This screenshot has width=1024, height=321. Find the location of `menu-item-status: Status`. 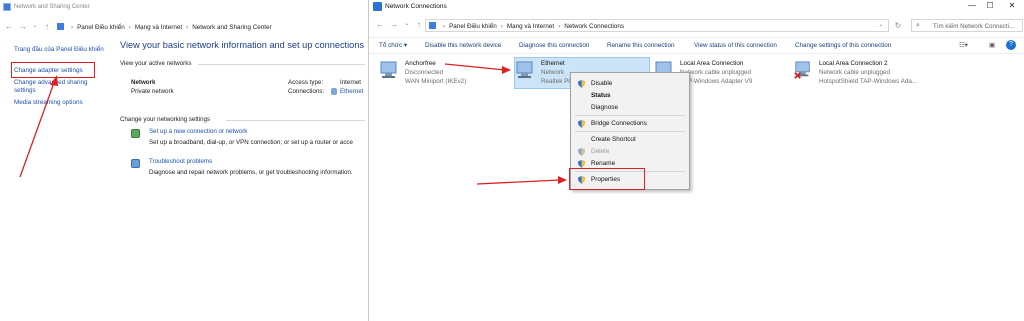

menu-item-status: Status is located at coordinates (630, 95).